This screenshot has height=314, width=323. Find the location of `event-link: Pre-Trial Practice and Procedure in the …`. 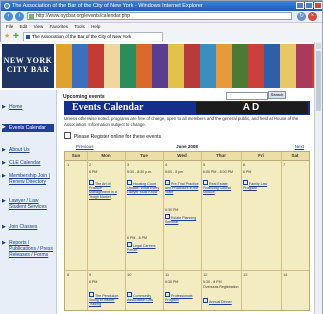

event-link: Pre-Trial Practice and Procedure in the … is located at coordinates (182, 187).